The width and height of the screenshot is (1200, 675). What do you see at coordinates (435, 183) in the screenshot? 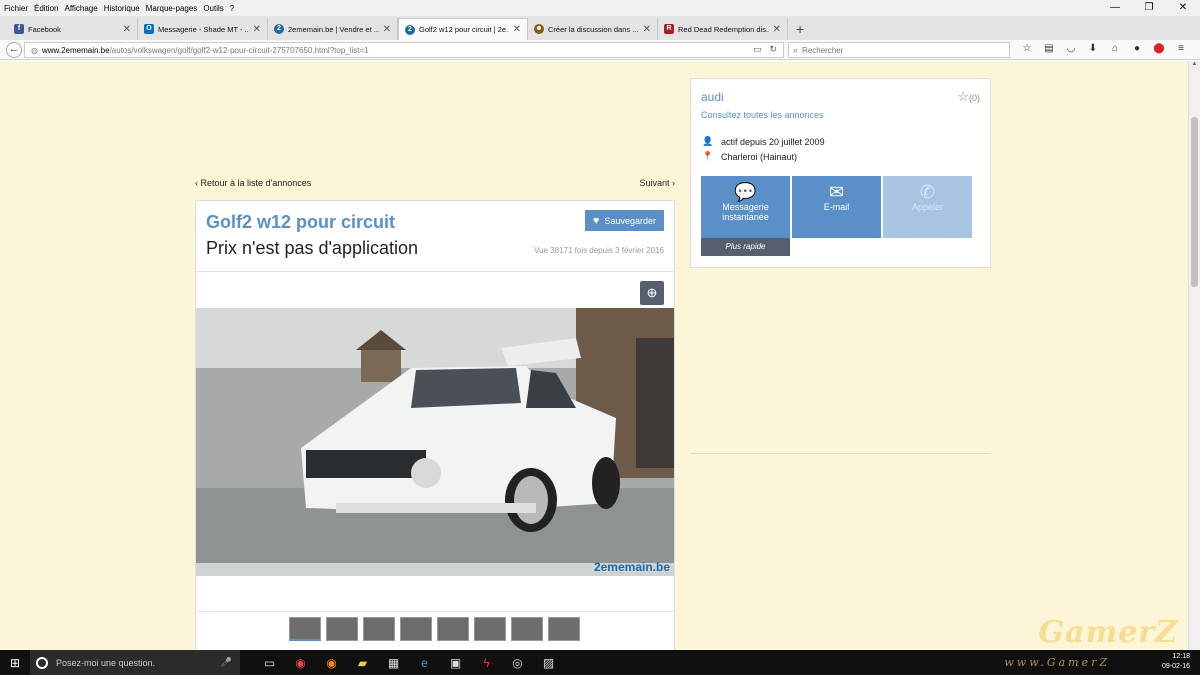
I see `listing-navigation: ‹ Retour à la liste d'annonces Suivant ›` at bounding box center [435, 183].